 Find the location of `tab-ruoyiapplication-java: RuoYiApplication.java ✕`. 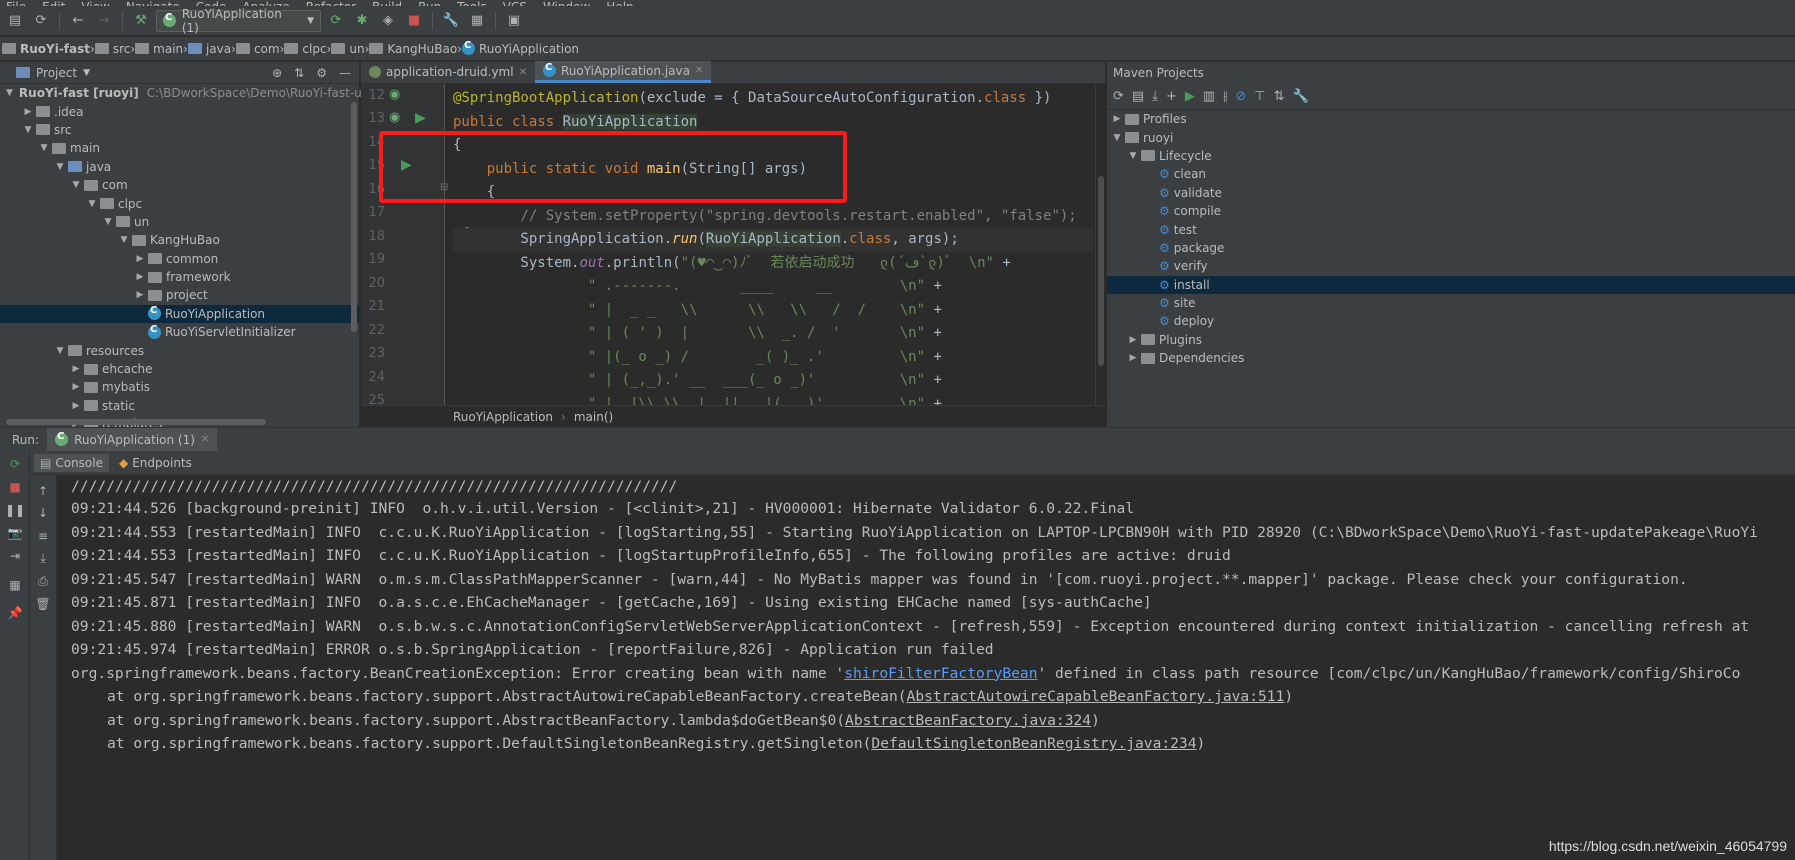

tab-ruoyiapplication-java: RuoYiApplication.java ✕ is located at coordinates (623, 72).